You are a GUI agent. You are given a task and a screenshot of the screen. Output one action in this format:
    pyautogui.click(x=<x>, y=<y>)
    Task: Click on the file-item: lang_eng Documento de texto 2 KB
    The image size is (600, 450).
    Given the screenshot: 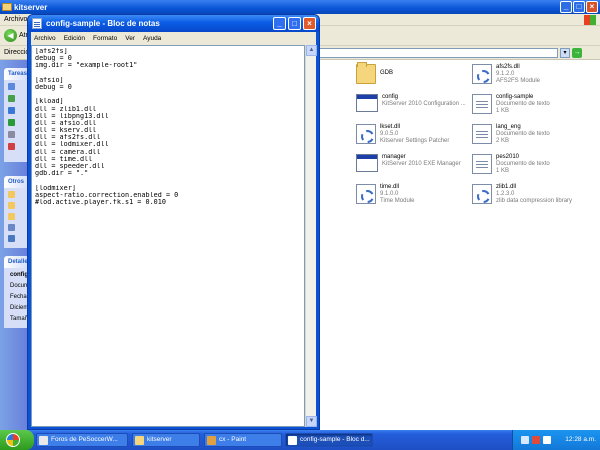 What is the action you would take?
    pyautogui.click(x=511, y=134)
    